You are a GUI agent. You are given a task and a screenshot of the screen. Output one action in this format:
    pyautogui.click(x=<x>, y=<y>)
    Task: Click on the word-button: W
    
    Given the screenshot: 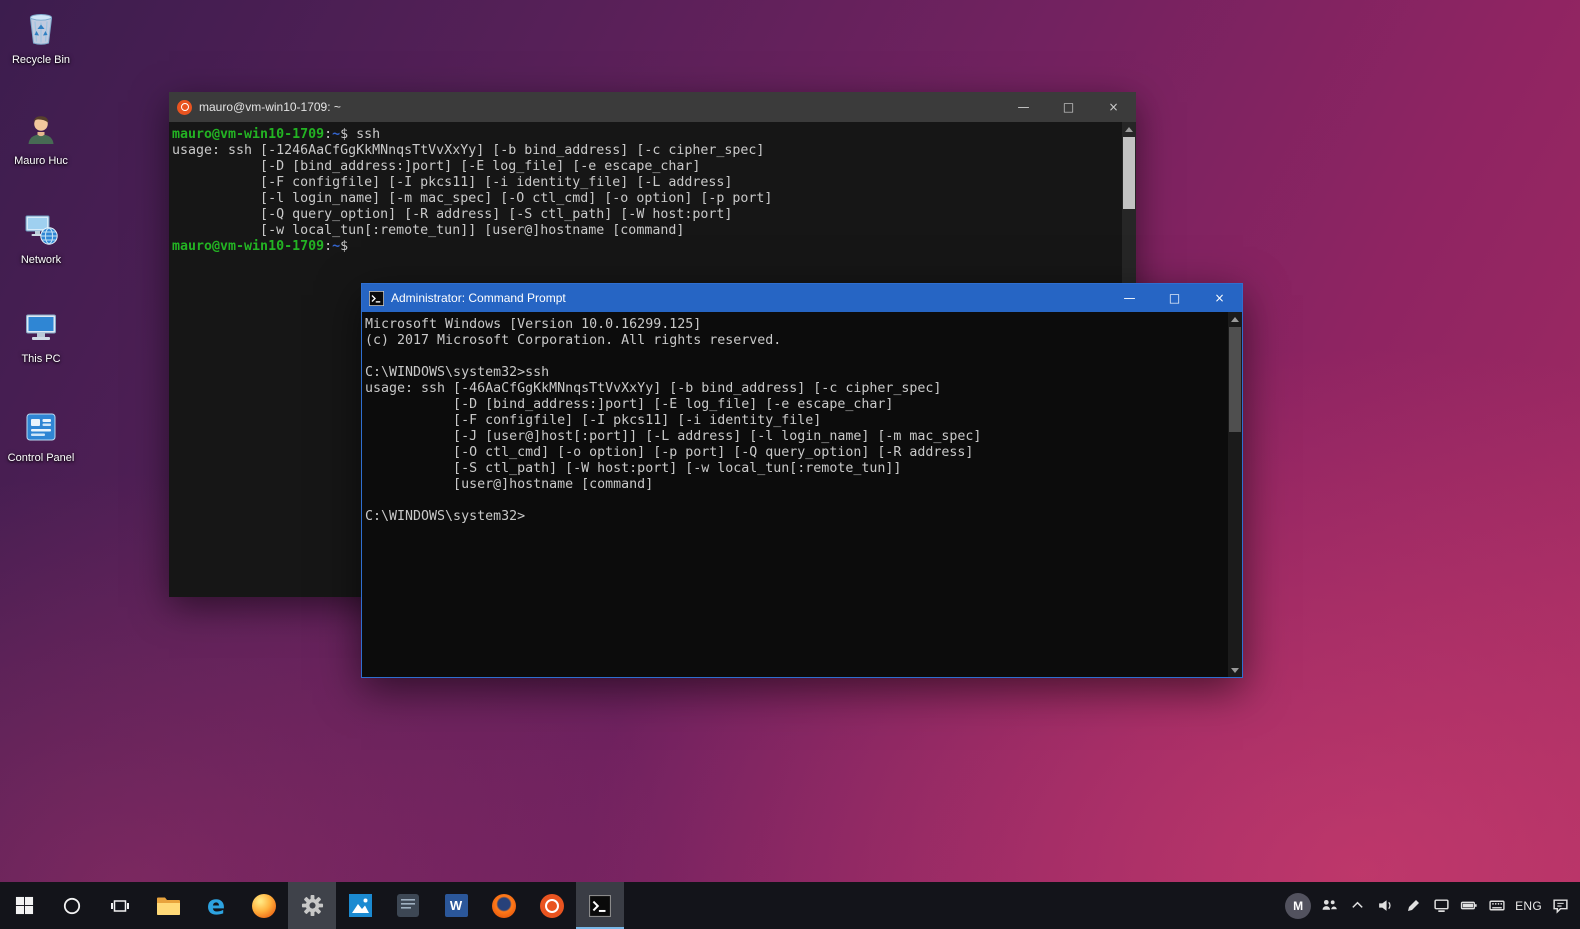 What is the action you would take?
    pyautogui.click(x=456, y=905)
    